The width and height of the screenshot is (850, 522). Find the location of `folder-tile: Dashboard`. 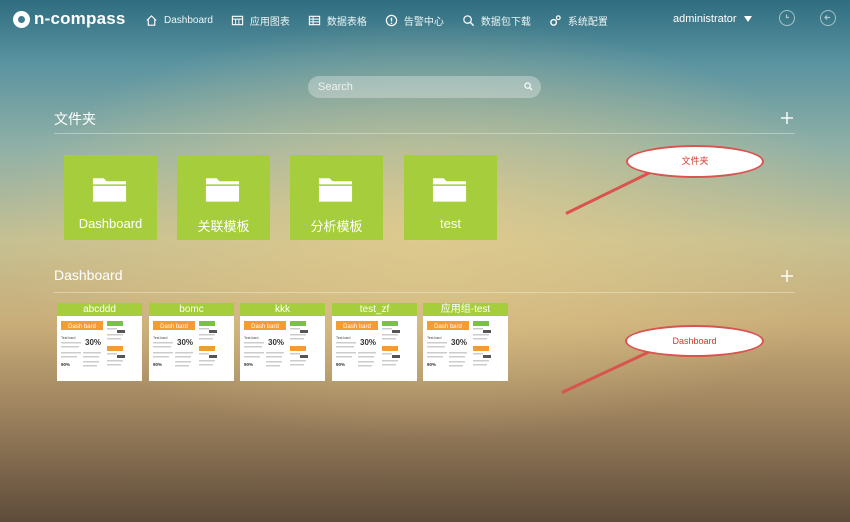

folder-tile: Dashboard is located at coordinates (110, 197).